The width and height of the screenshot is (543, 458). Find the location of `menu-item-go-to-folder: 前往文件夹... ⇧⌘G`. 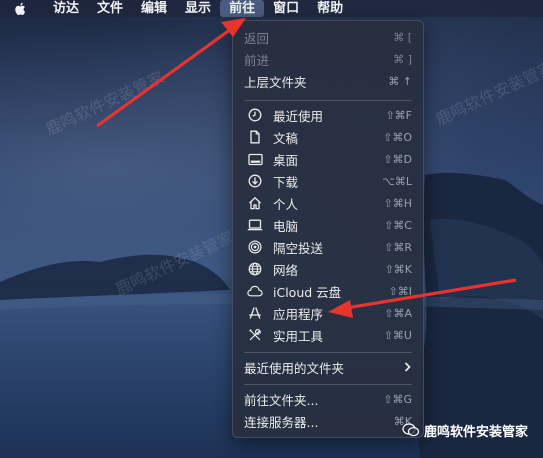

menu-item-go-to-folder: 前往文件夹... ⇧⌘G is located at coordinates (328, 399).